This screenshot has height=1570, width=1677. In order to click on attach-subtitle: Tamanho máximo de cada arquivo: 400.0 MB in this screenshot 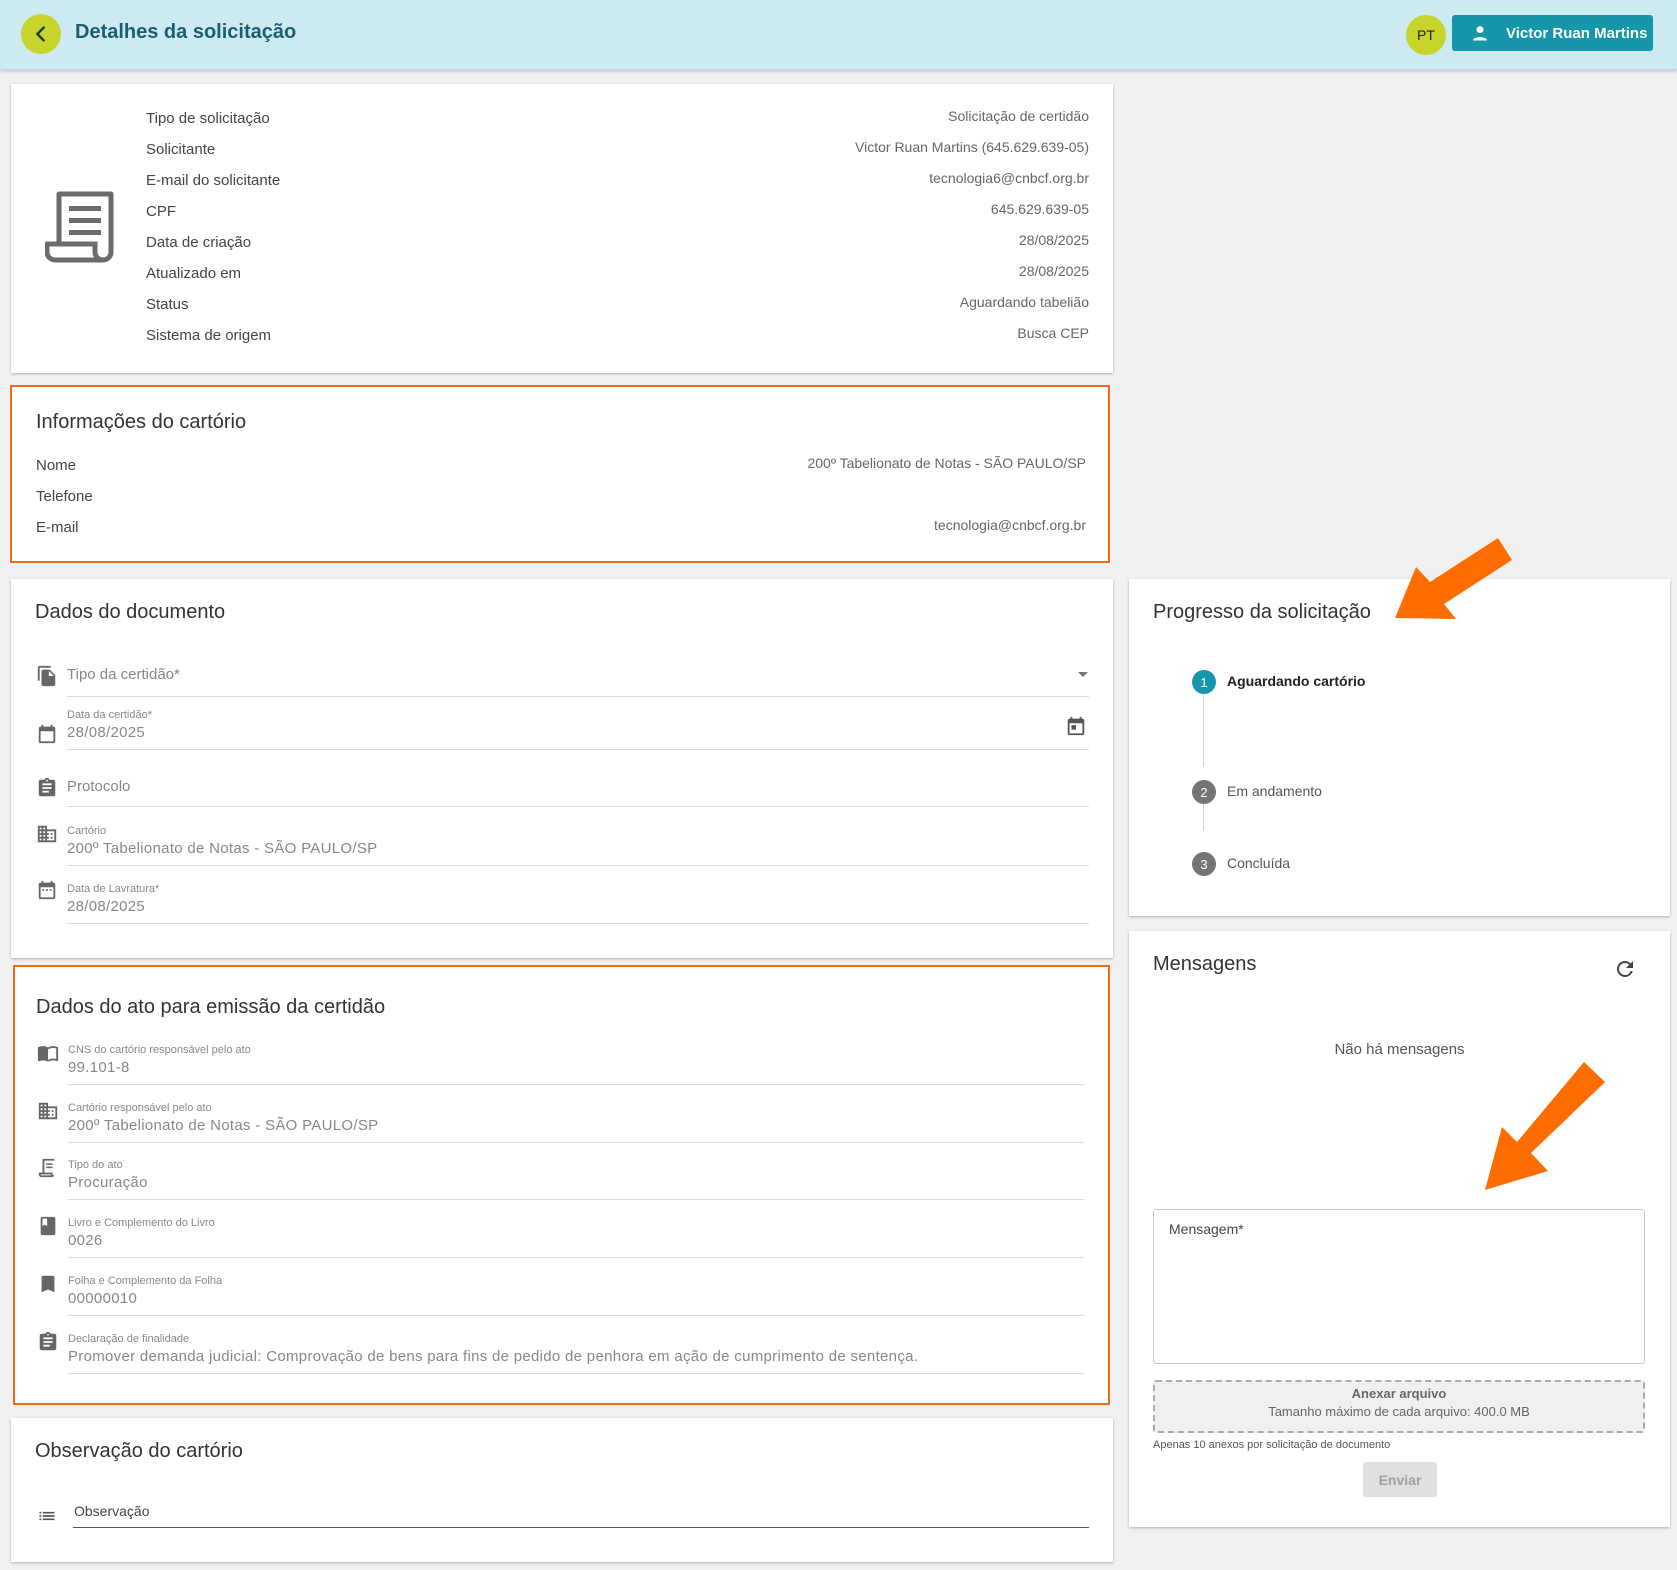, I will do `click(1399, 1411)`.